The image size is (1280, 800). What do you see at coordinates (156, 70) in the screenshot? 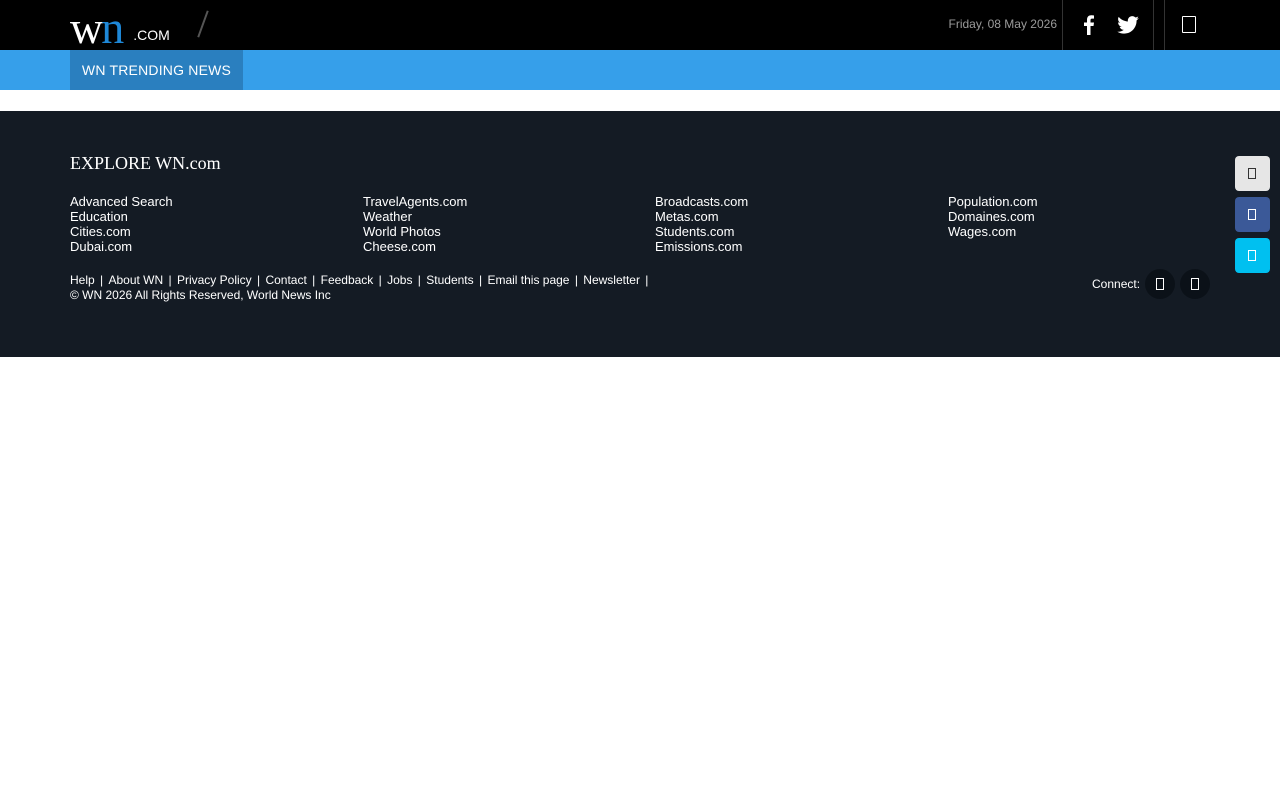
I see `tab-wn-trending-news: WN TRENDING NEWS` at bounding box center [156, 70].